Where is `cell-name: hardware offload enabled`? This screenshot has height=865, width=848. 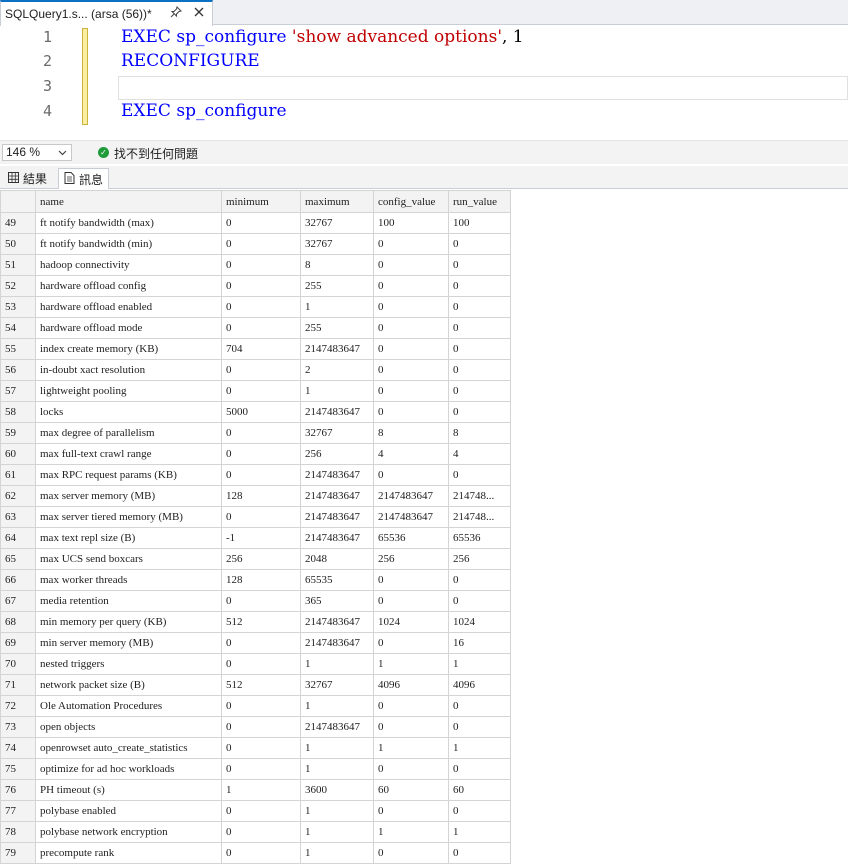 cell-name: hardware offload enabled is located at coordinates (128, 307).